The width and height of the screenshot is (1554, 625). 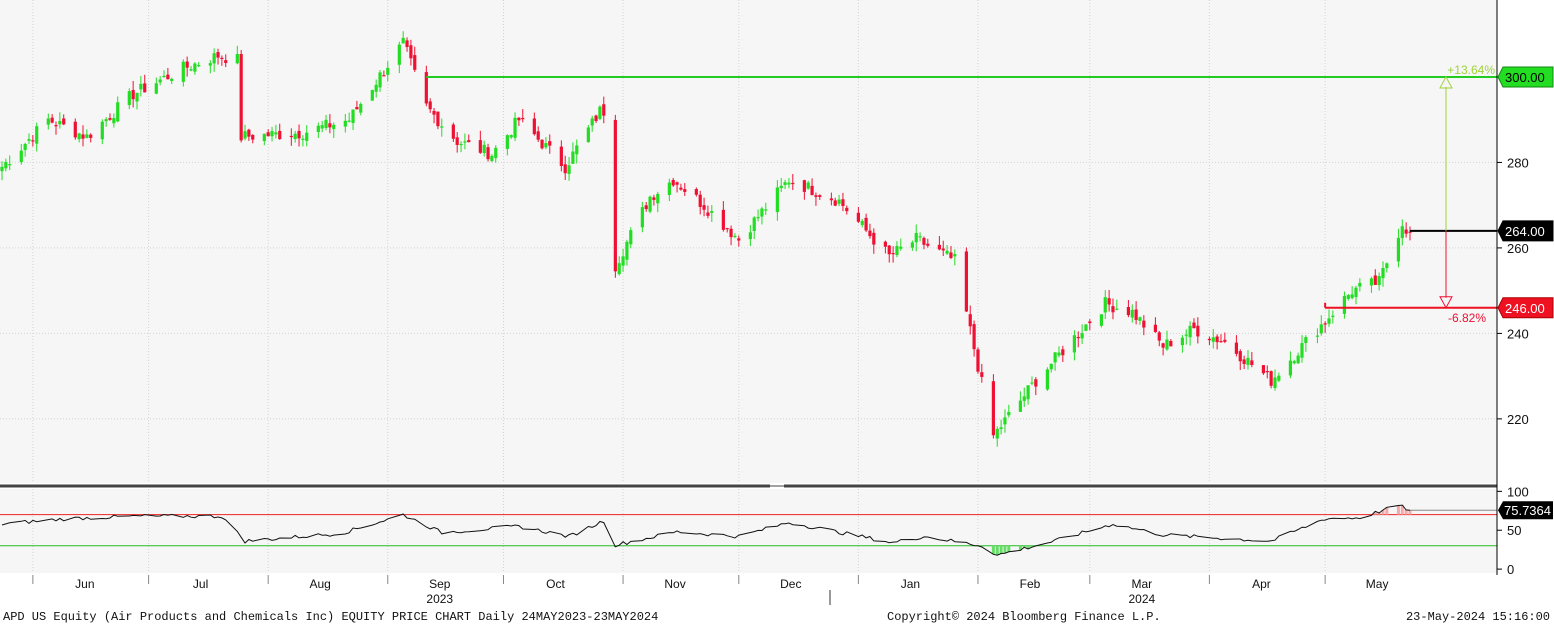 What do you see at coordinates (1518, 491) in the screenshot?
I see `rsi-tick-label: 100` at bounding box center [1518, 491].